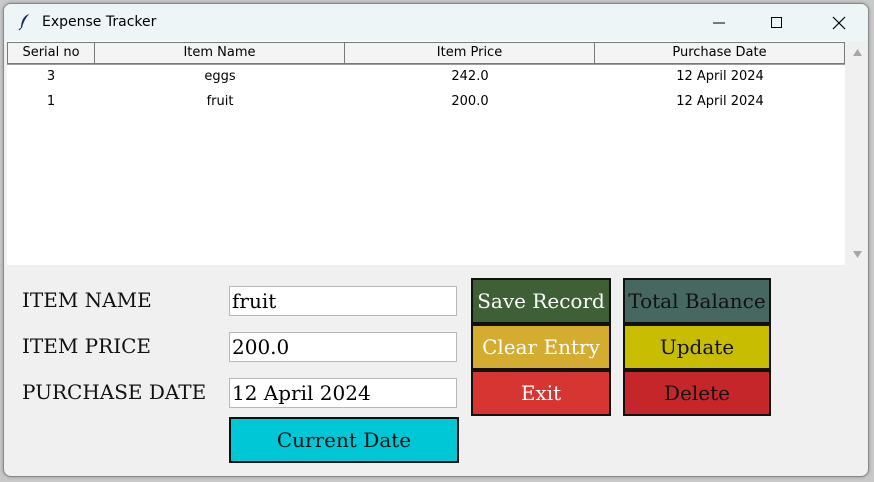  What do you see at coordinates (343, 301) in the screenshot?
I see `item-name-input` at bounding box center [343, 301].